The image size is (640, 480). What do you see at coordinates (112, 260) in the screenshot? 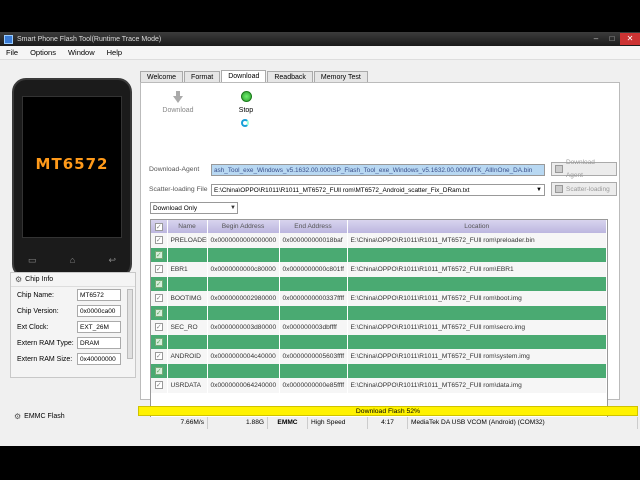
I see `phone-menu-key-icon: ↩` at bounding box center [112, 260].